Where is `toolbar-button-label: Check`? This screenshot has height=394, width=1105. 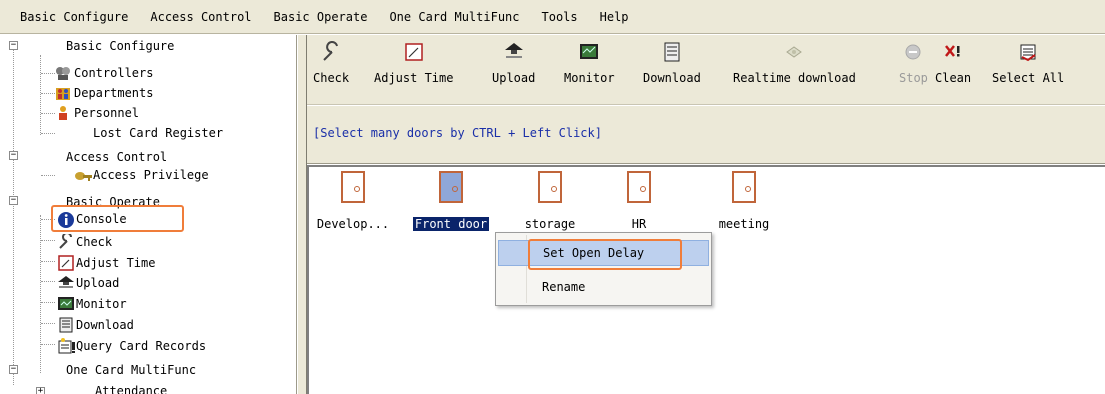
toolbar-button-label: Check is located at coordinates (331, 78).